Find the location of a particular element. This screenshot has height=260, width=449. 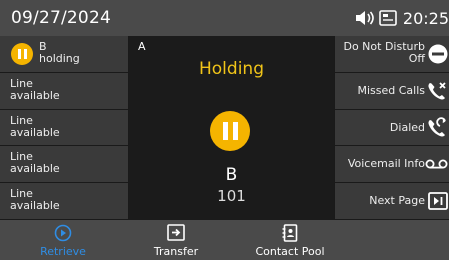

status-time: 20:25 is located at coordinates (425, 18).